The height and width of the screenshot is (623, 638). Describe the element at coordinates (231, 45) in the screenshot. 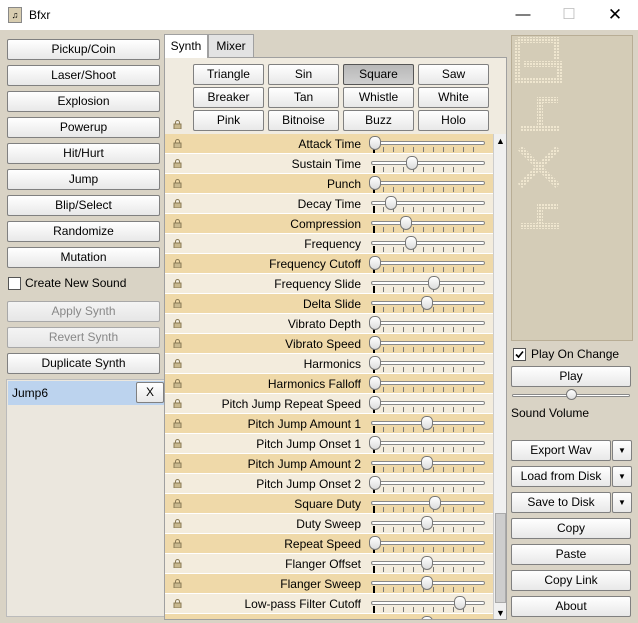

I see `tab-mixer: Mixer` at that location.